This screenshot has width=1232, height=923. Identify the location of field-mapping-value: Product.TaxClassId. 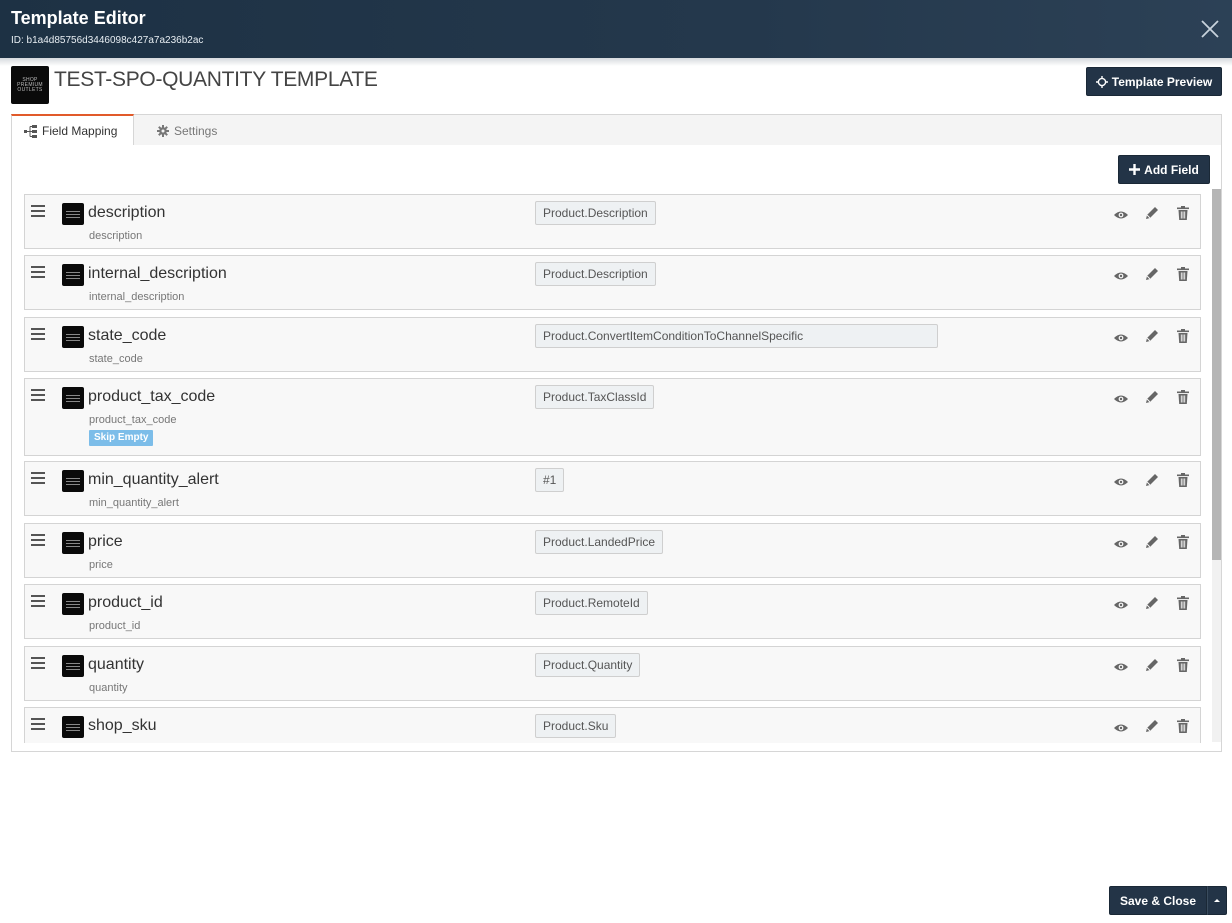
(595, 397).